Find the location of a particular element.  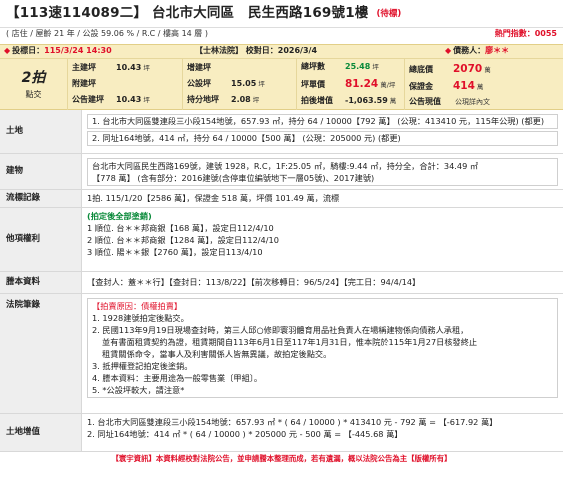

bid-date: ◆ 投標日： 115/3/24 14:30 is located at coordinates (97, 51).